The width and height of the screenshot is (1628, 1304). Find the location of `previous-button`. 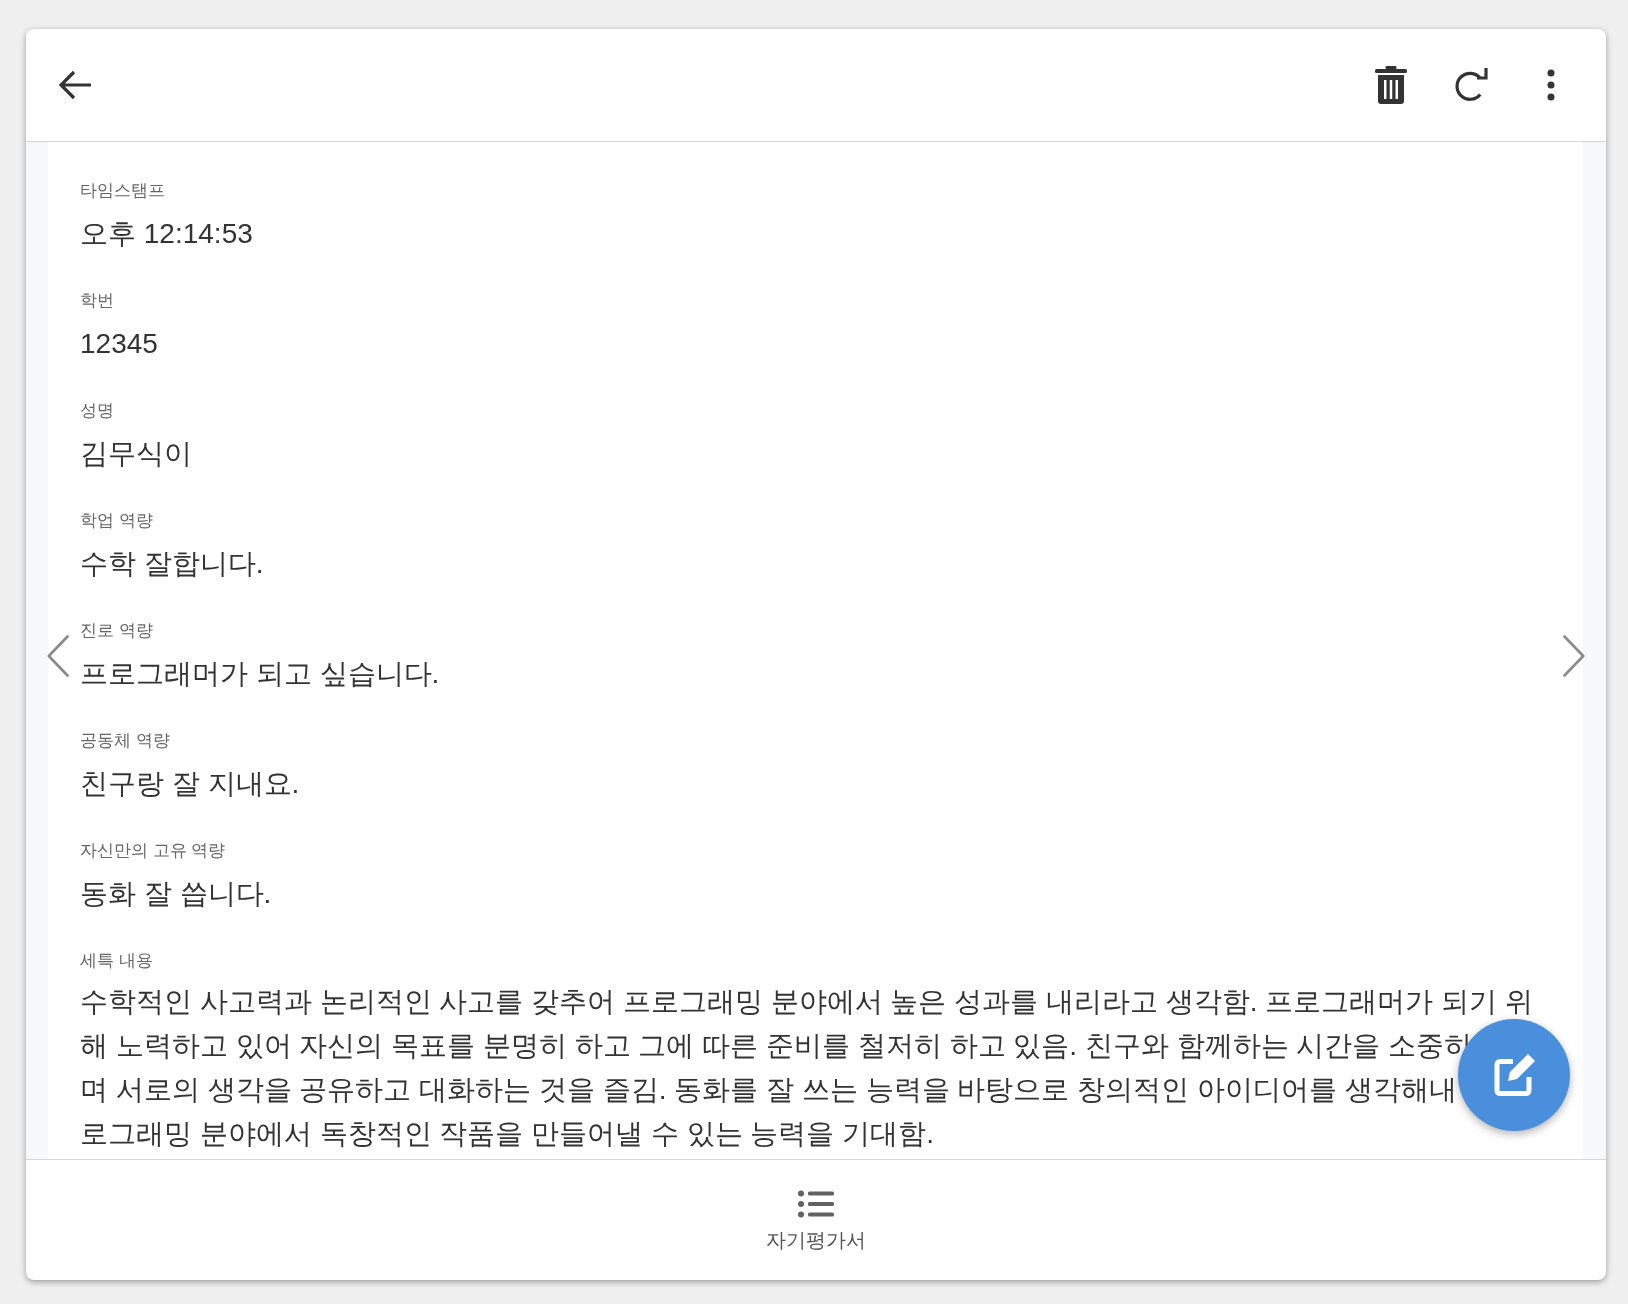

previous-button is located at coordinates (58, 656).